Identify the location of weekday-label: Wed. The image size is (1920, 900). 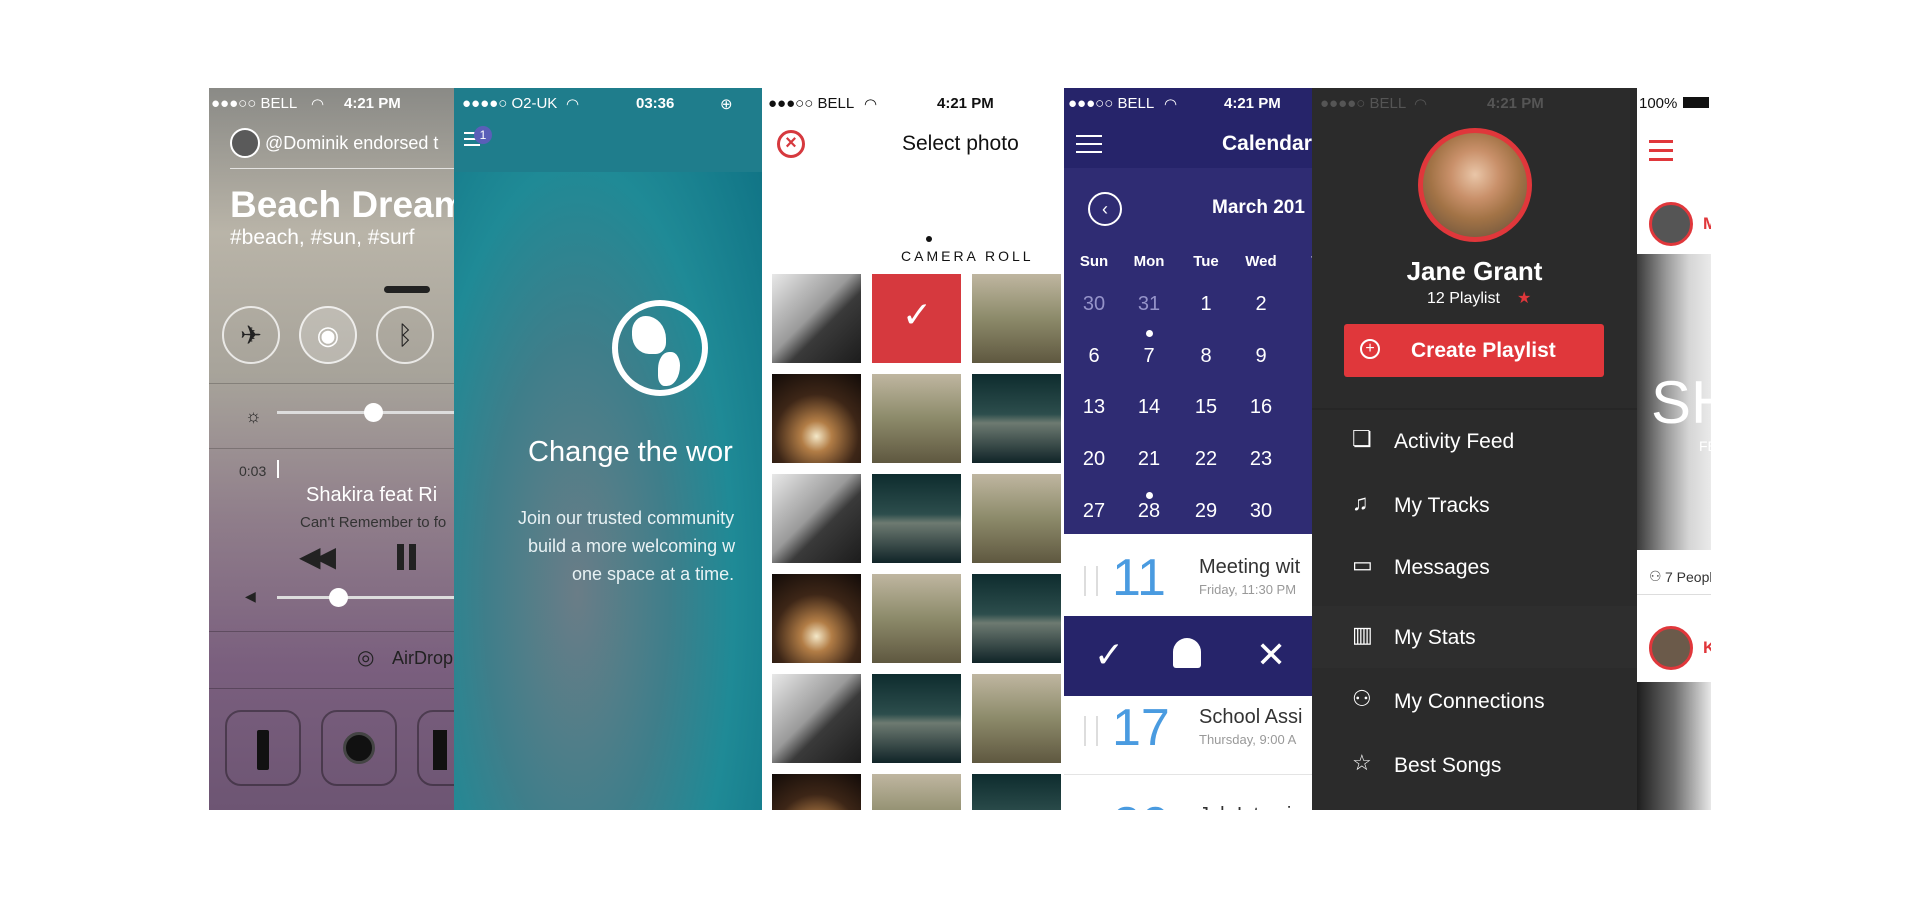
(1261, 261).